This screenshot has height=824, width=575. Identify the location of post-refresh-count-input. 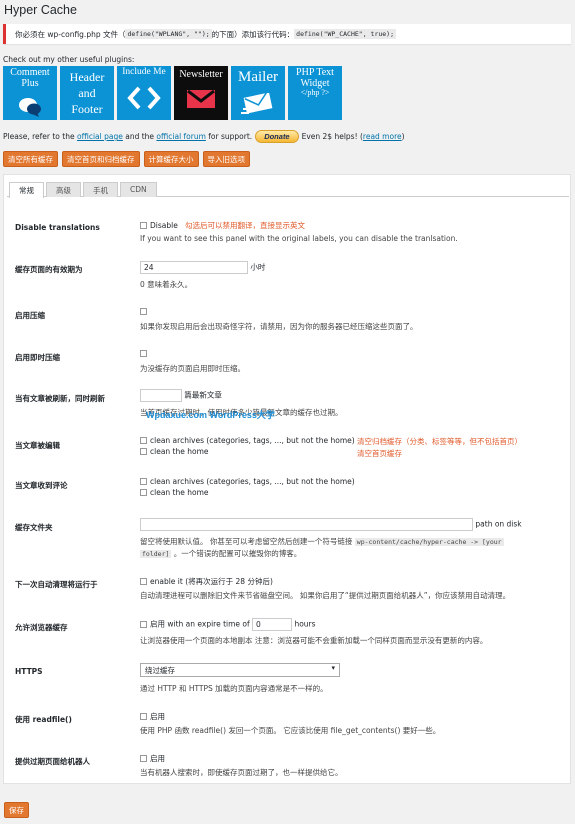
(161, 395).